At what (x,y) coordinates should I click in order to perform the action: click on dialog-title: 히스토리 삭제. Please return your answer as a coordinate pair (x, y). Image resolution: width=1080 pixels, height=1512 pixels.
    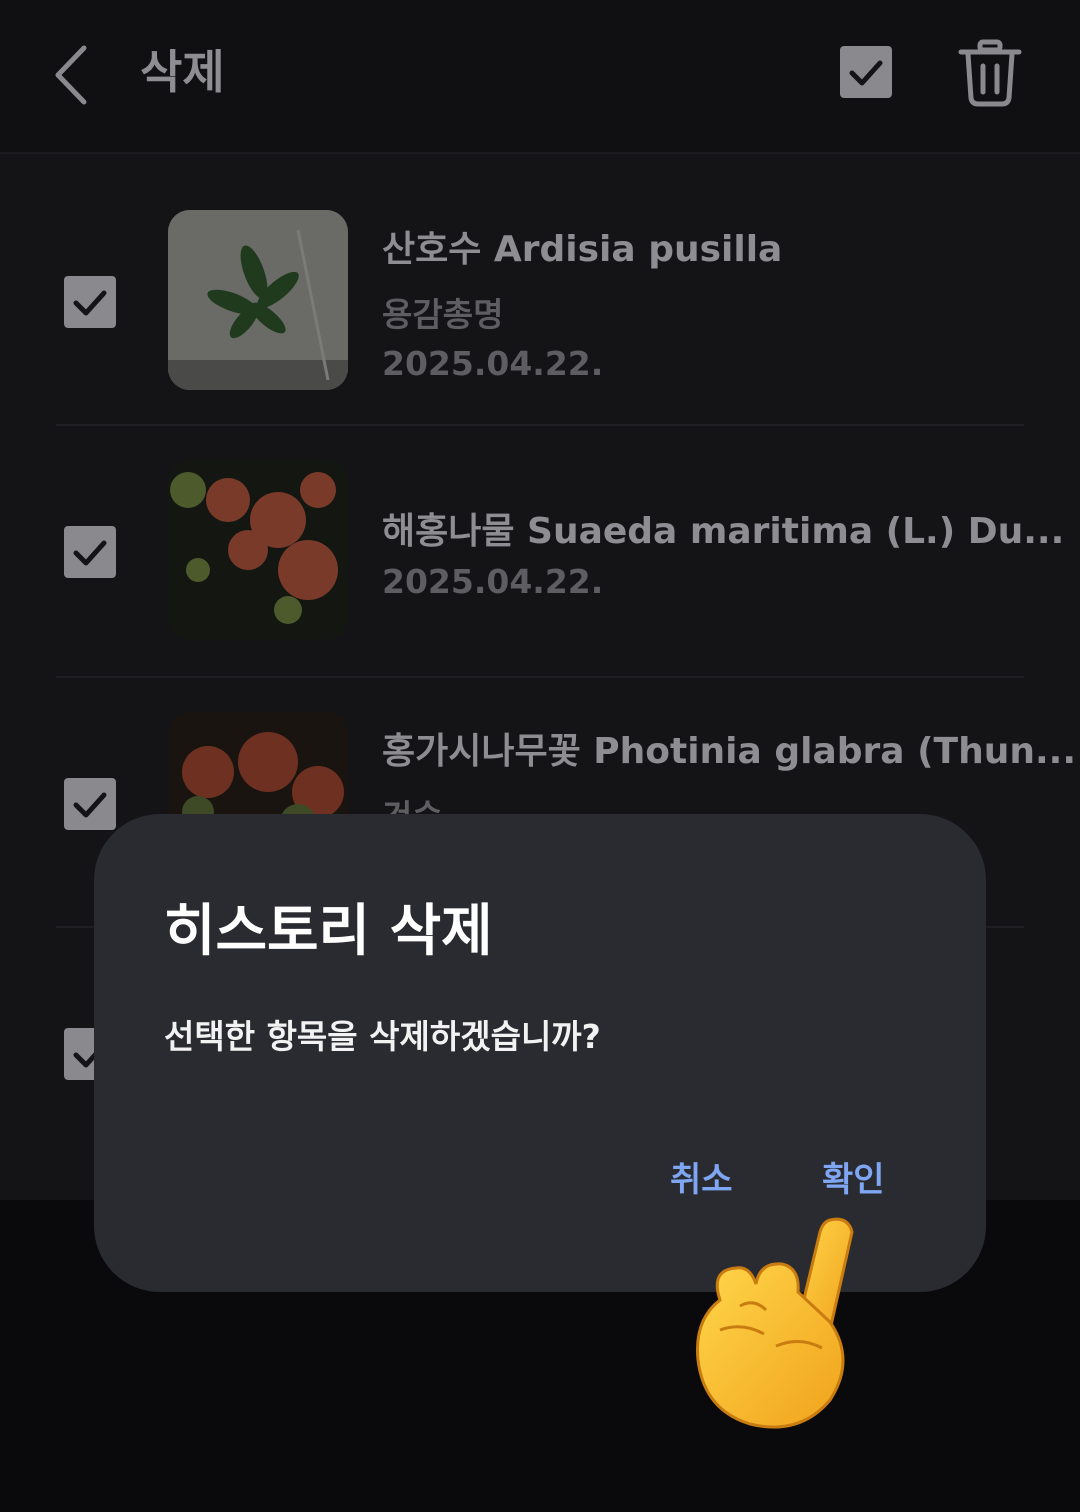
    Looking at the image, I should click on (328, 931).